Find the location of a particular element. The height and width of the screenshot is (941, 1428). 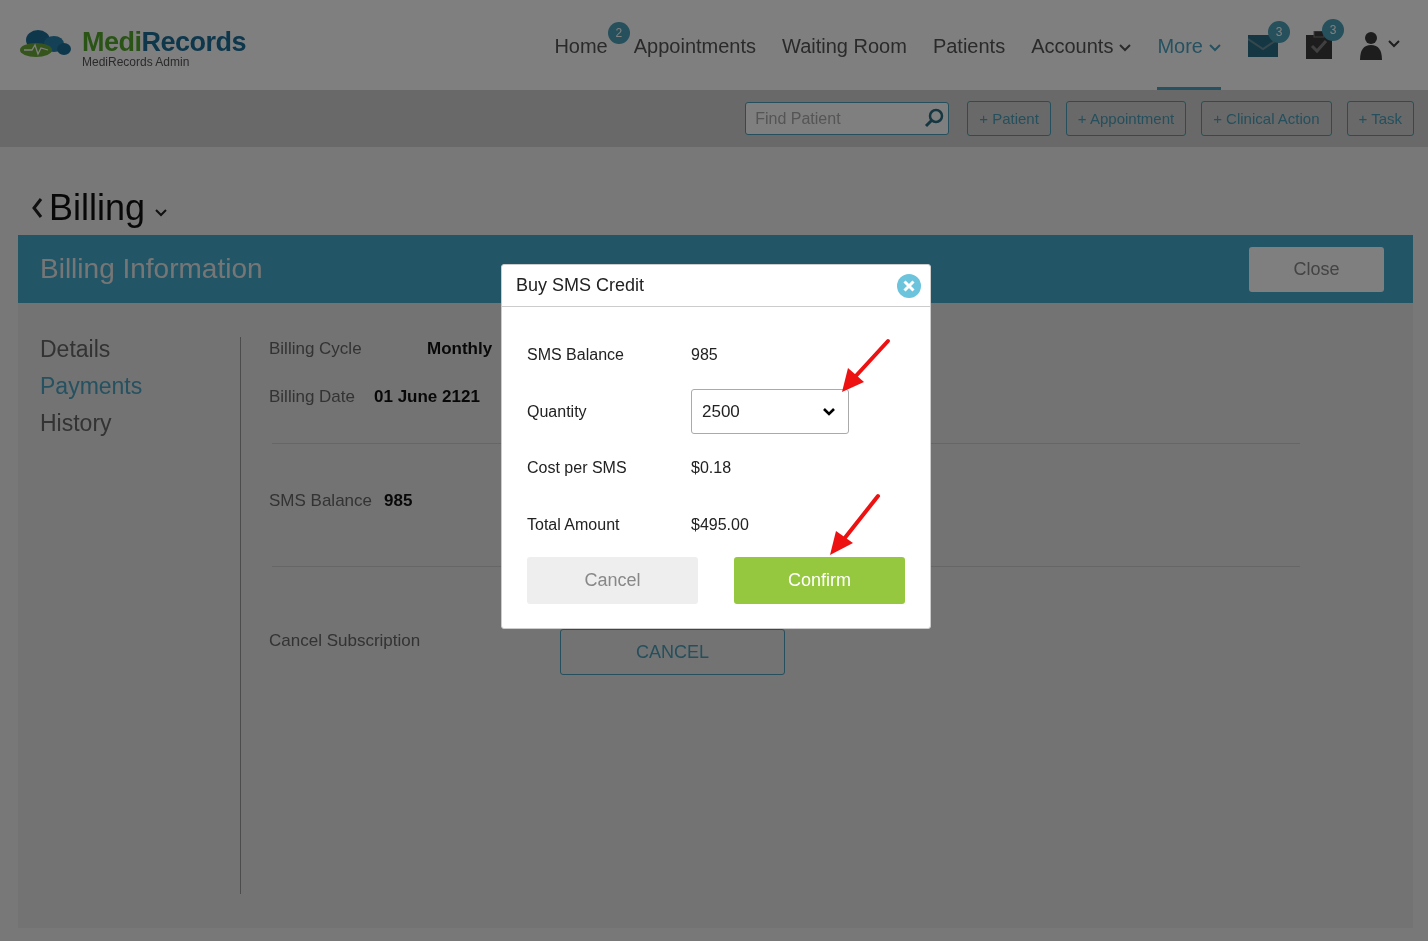

field-value: 01 June 2121 is located at coordinates (427, 397).